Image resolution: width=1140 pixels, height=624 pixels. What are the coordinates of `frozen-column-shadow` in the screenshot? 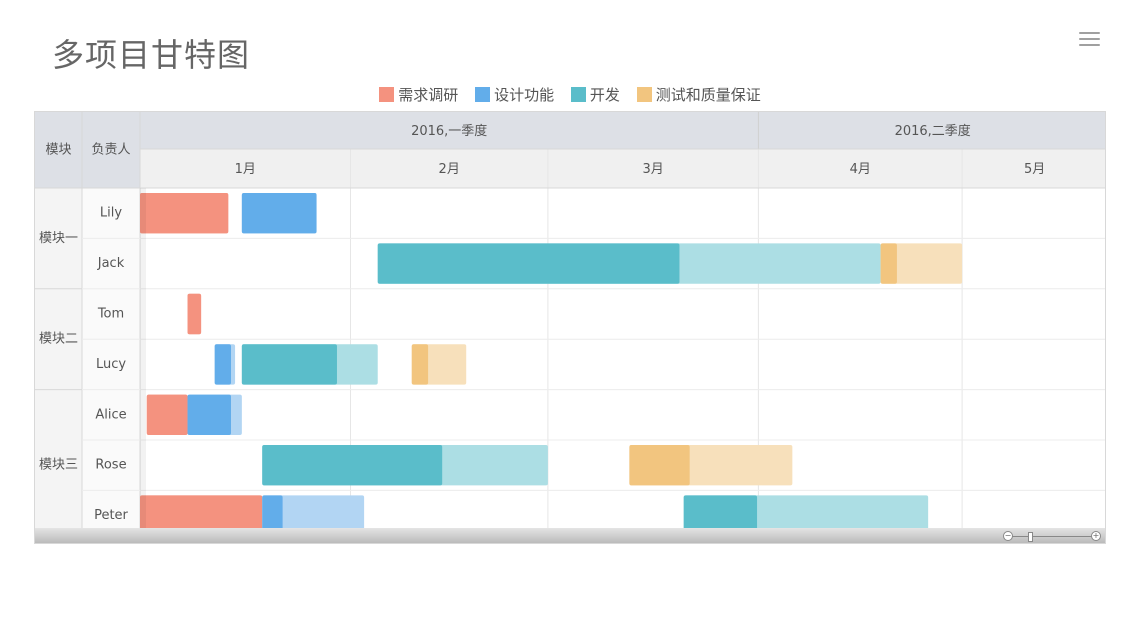 It's located at (143, 358).